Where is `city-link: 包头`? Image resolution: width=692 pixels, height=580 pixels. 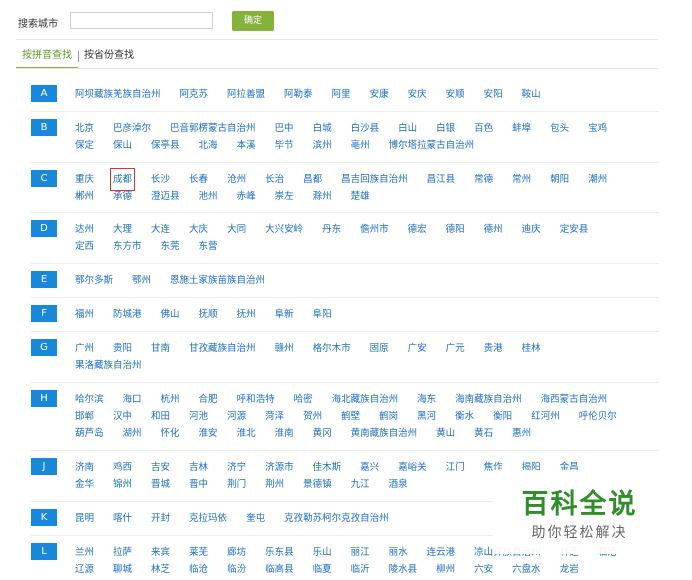 city-link: 包头 is located at coordinates (559, 128).